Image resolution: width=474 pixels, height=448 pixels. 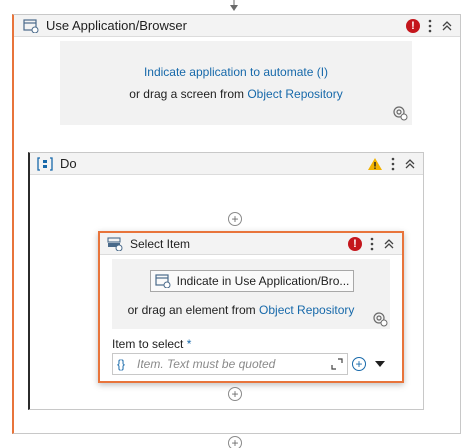 I want to click on item-dropdown-icon, so click(x=380, y=364).